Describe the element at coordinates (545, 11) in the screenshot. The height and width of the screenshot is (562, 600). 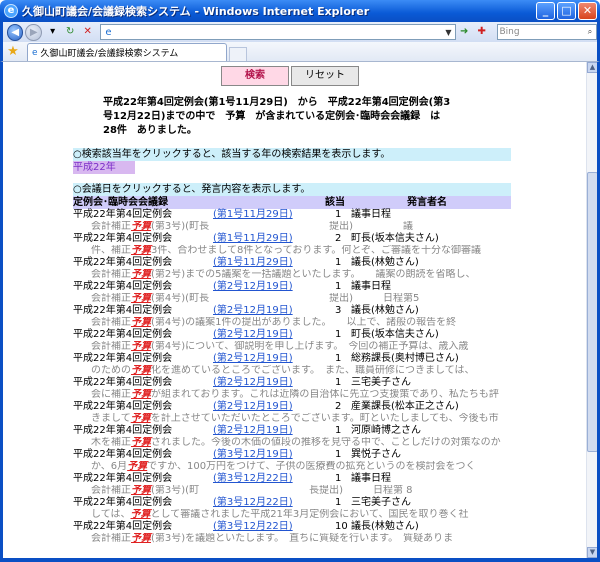
I see `minimize-button: _` at that location.